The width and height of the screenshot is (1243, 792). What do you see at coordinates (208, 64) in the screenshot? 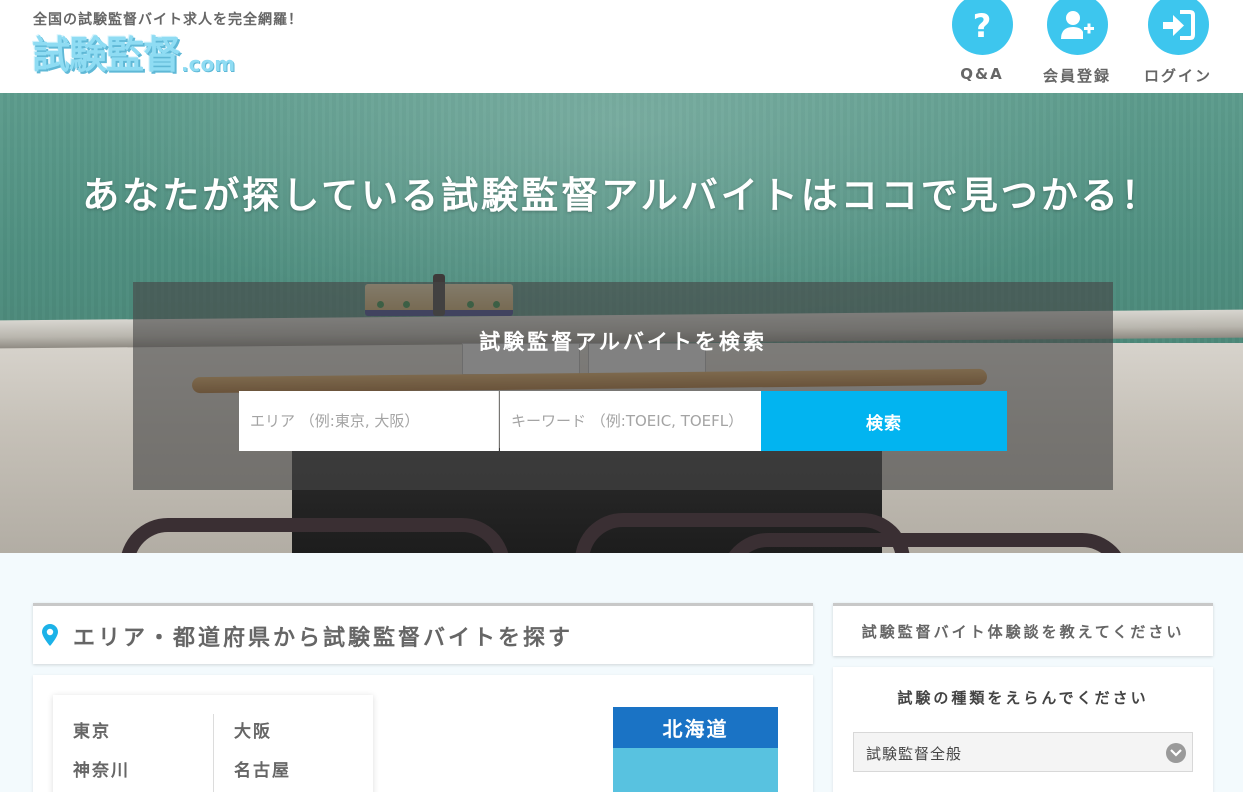
I see `logo-sub-text: .com` at bounding box center [208, 64].